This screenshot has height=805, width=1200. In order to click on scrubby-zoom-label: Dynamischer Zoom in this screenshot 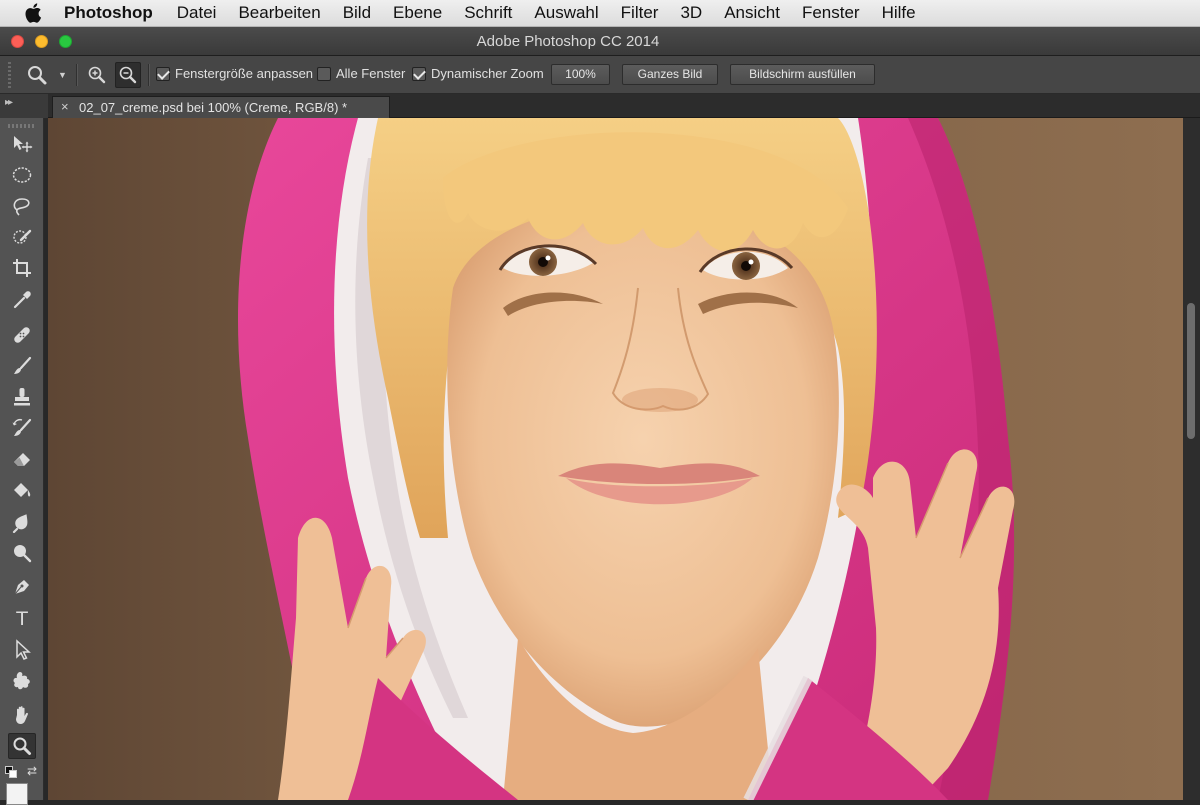, I will do `click(487, 73)`.